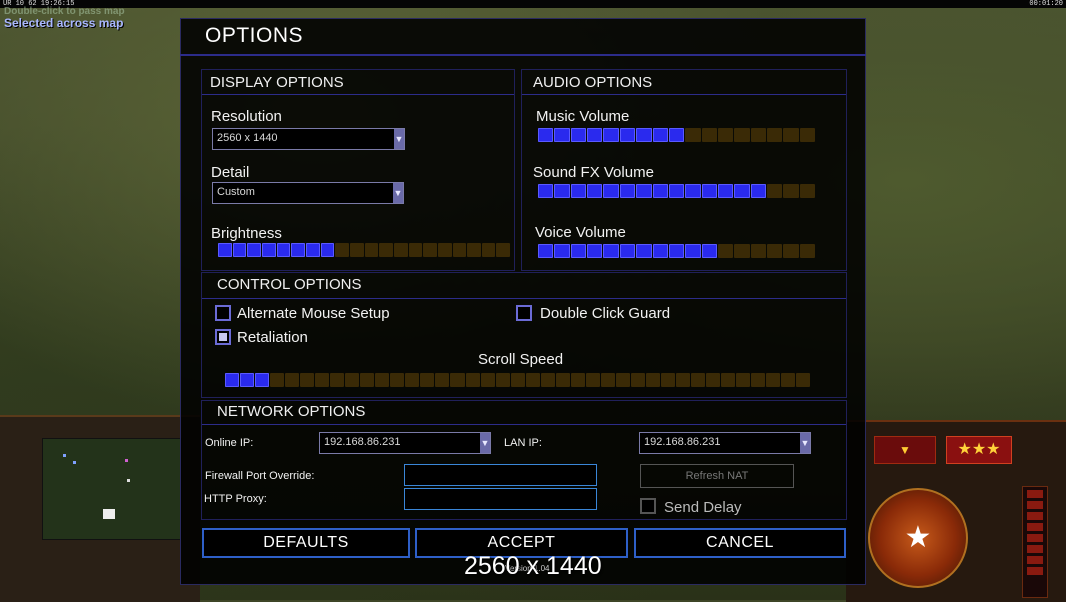 The width and height of the screenshot is (1066, 602). What do you see at coordinates (905, 450) in the screenshot?
I see `expand-arrow-button: ▼` at bounding box center [905, 450].